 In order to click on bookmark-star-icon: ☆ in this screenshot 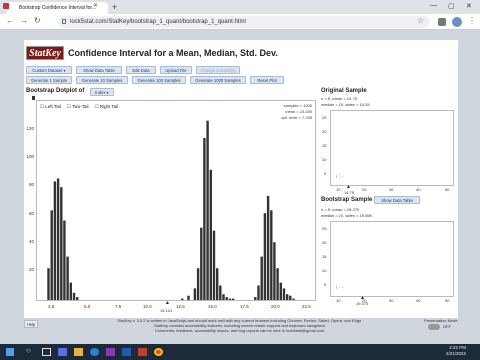, I will do `click(420, 20)`.